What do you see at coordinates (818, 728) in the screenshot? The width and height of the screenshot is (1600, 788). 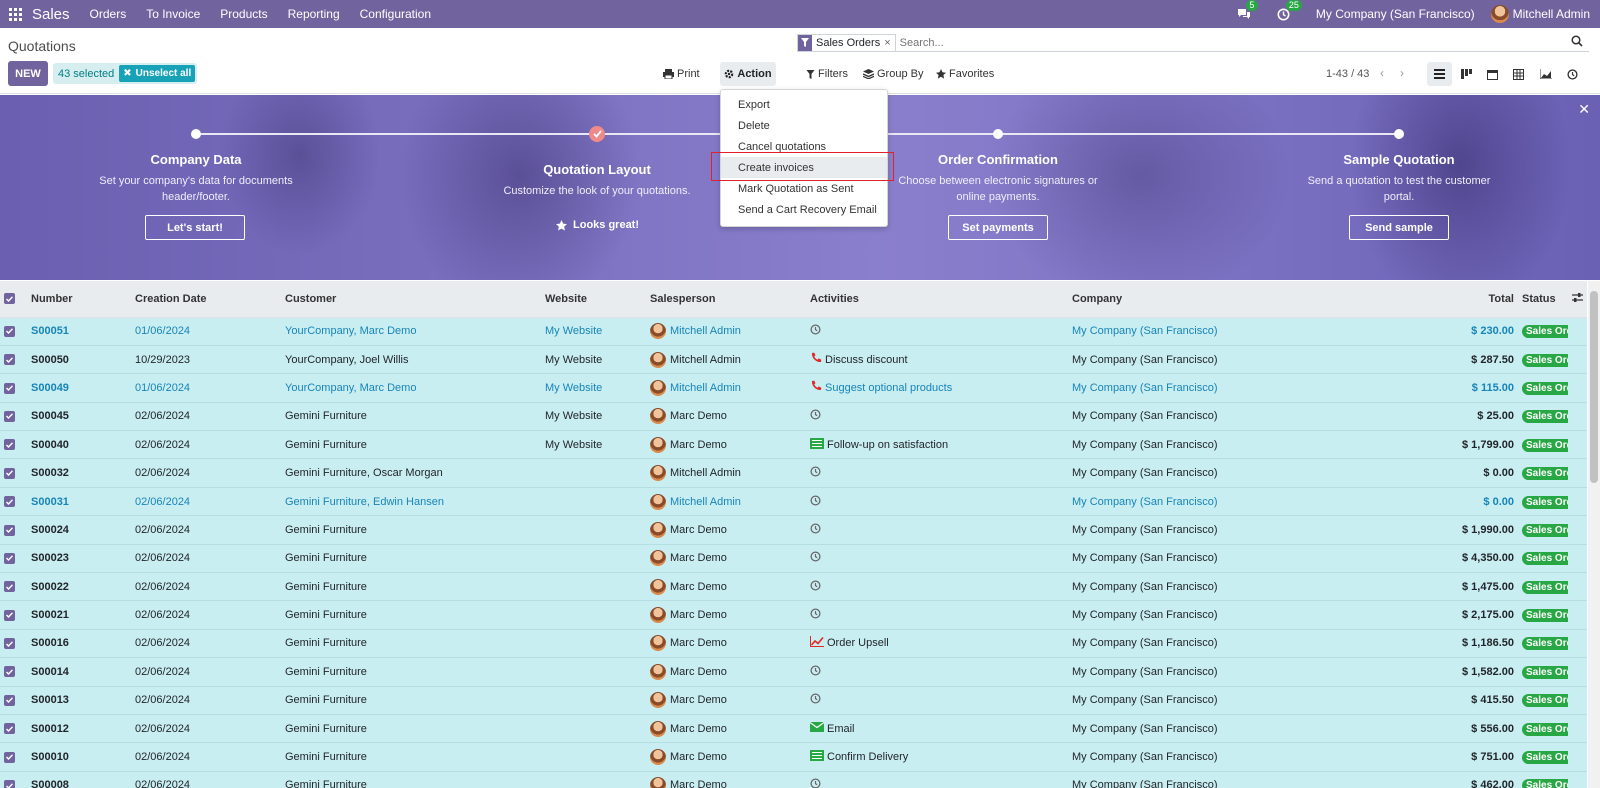 I see `email-icon` at bounding box center [818, 728].